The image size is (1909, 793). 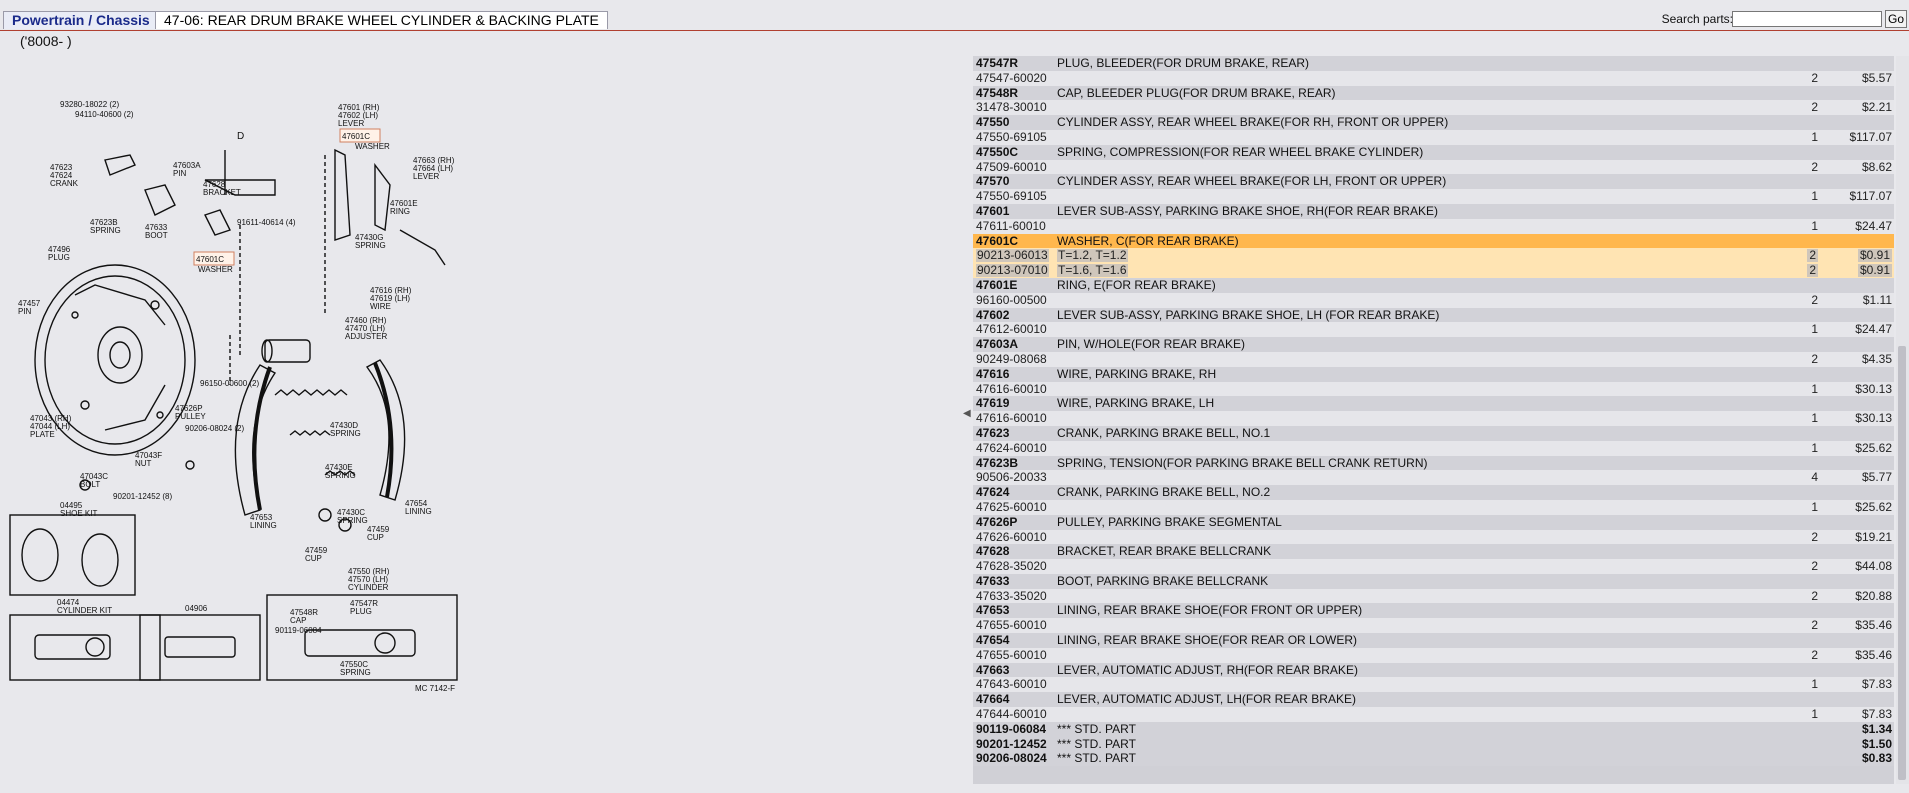 I want to click on part-ref-number: 47603A, so click(x=997, y=344).